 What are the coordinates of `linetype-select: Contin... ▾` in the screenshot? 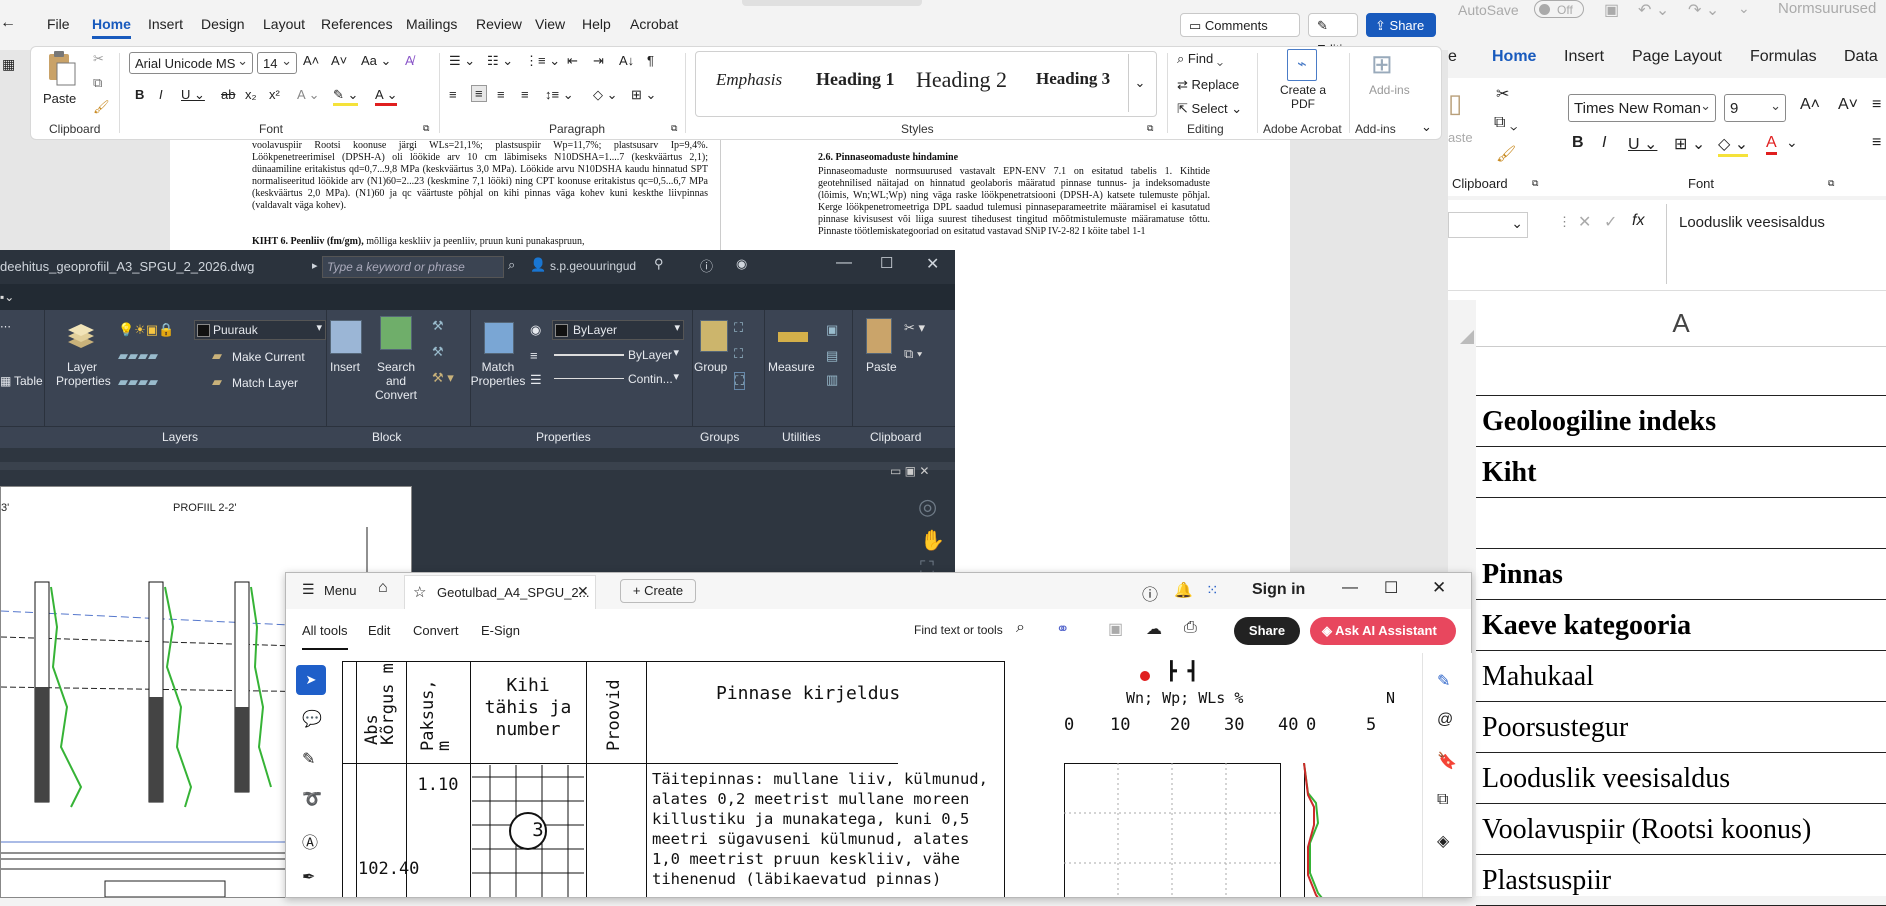 It's located at (617, 379).